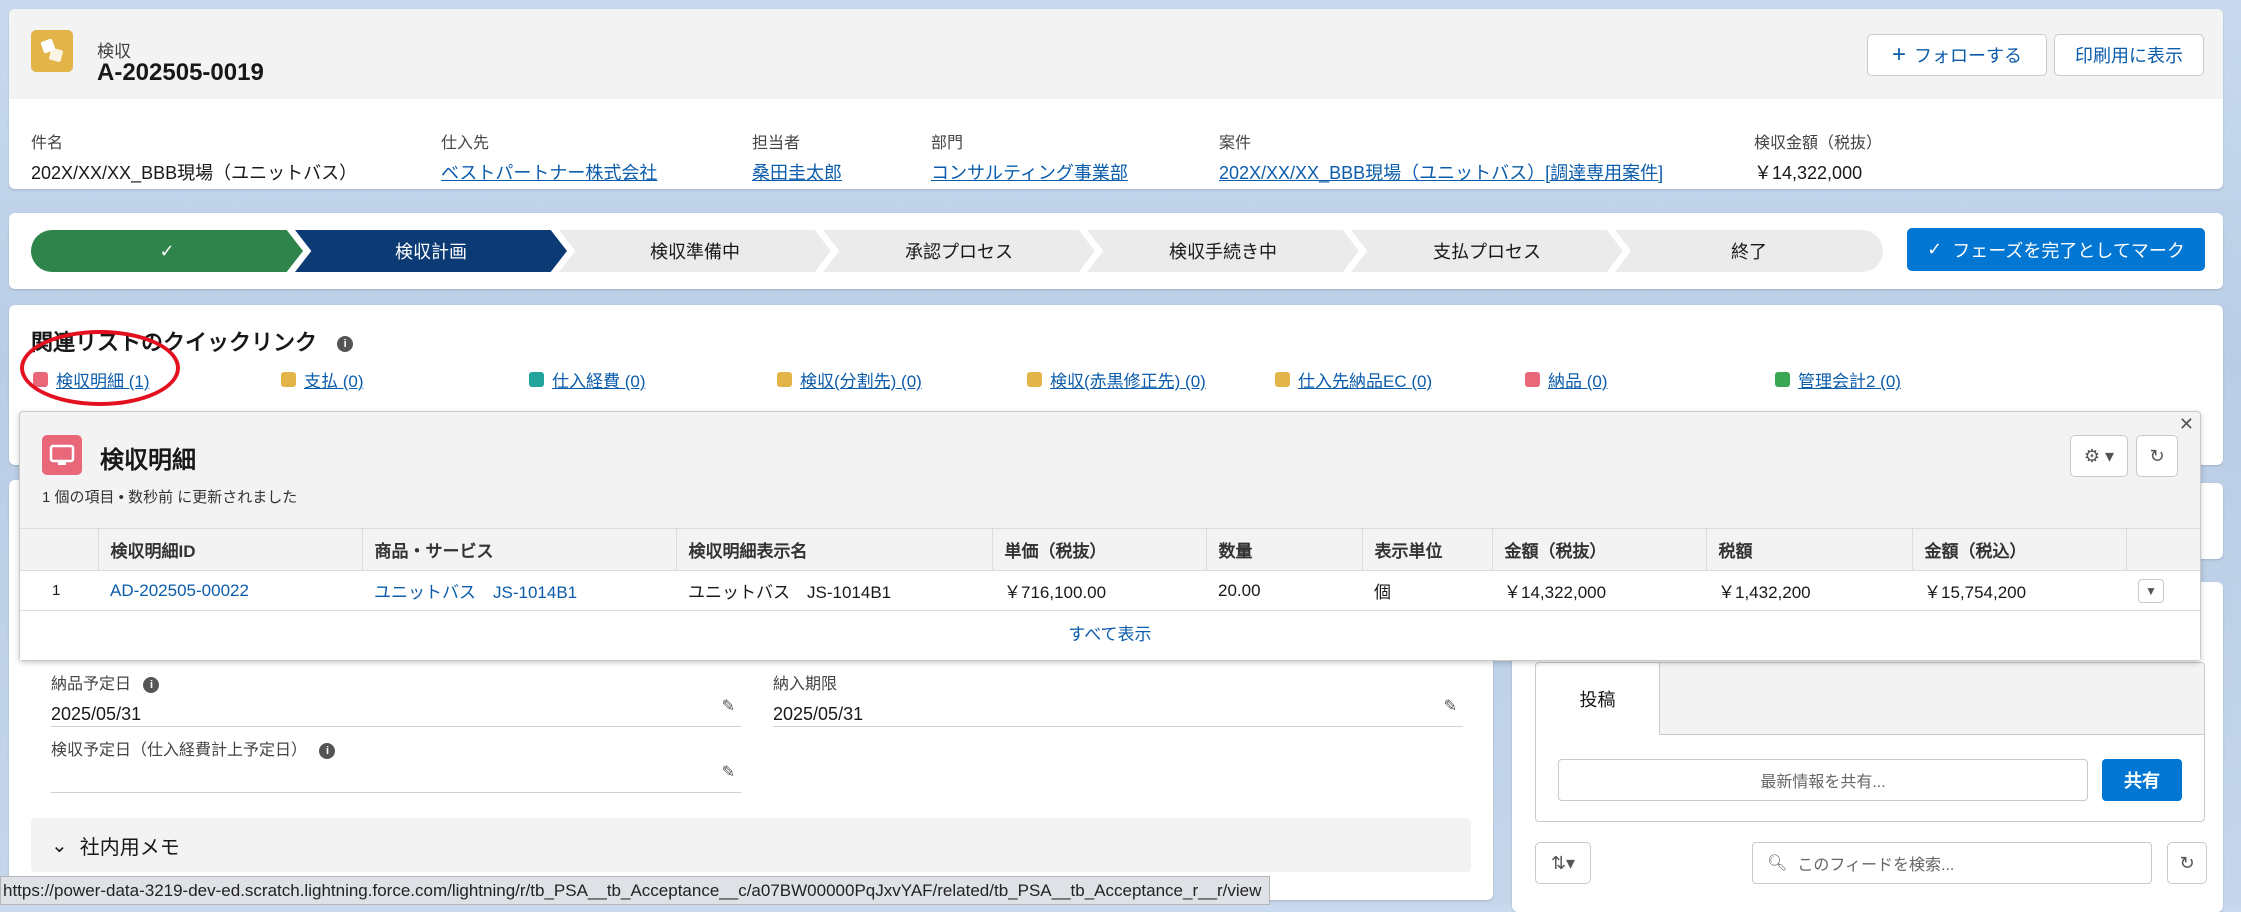 This screenshot has width=2241, height=912. Describe the element at coordinates (797, 172) in the screenshot. I see `owner-link: 桑田圭太郎` at that location.